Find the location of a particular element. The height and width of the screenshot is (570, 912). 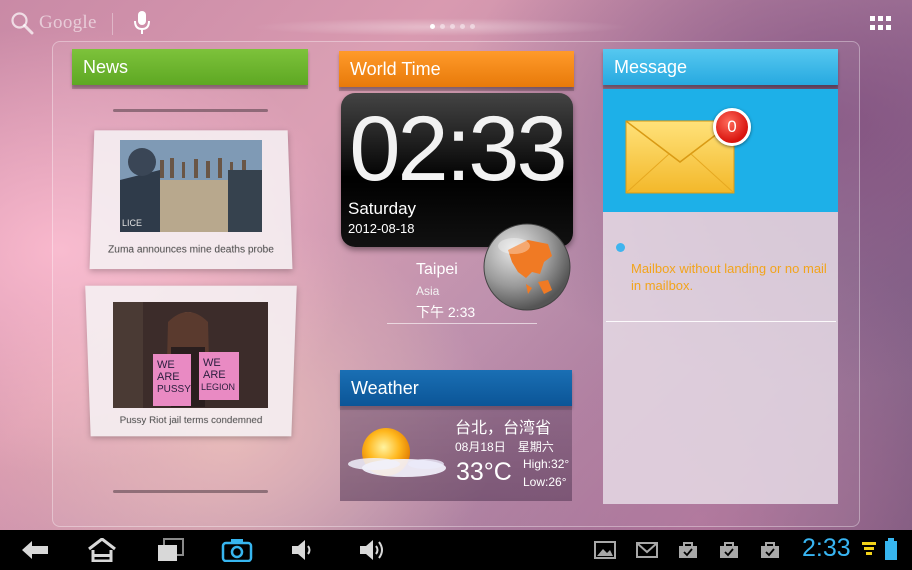

weather-low: Low:26° is located at coordinates (545, 482).